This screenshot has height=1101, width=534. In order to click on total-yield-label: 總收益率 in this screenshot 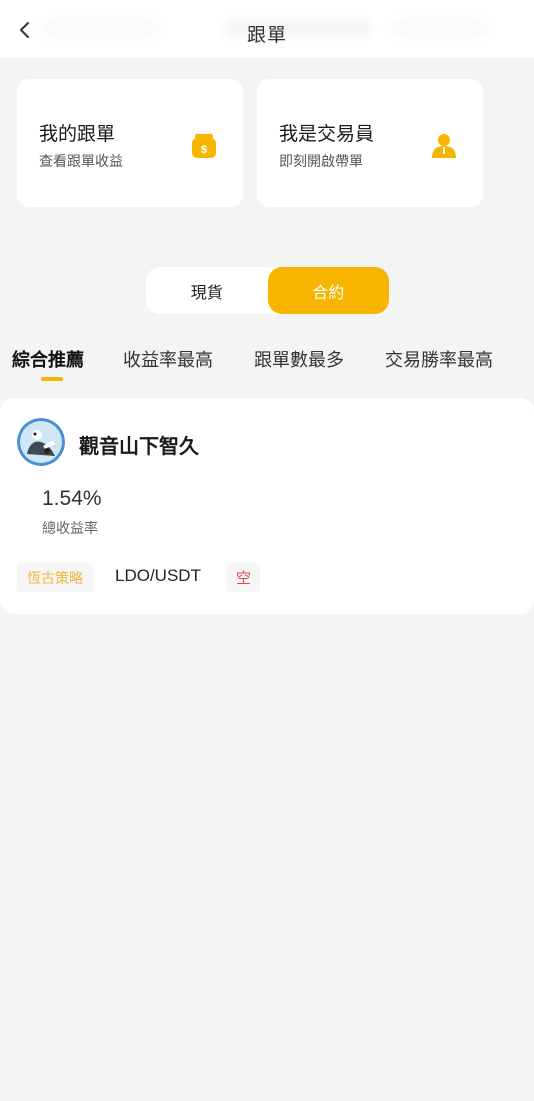, I will do `click(70, 528)`.